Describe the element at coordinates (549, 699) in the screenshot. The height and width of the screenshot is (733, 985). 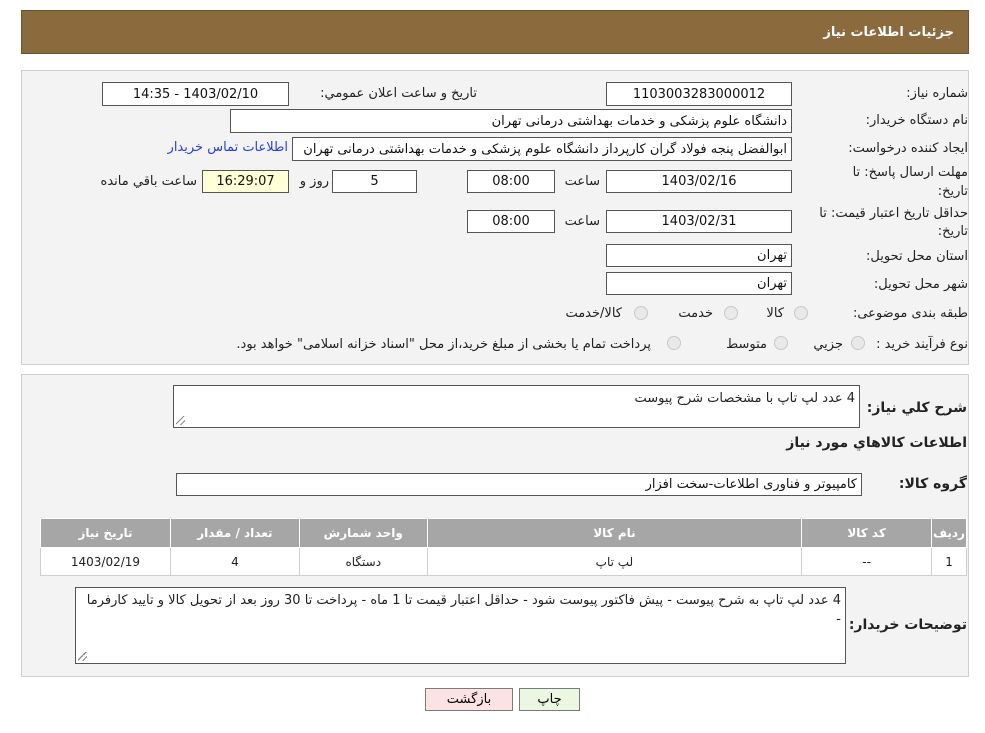
I see `print-button: چاپ` at that location.